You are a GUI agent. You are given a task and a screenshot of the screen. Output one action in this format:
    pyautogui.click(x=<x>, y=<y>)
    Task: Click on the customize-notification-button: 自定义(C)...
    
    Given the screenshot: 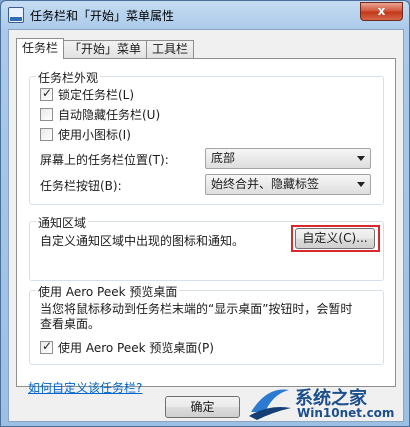 What is the action you would take?
    pyautogui.click(x=335, y=238)
    